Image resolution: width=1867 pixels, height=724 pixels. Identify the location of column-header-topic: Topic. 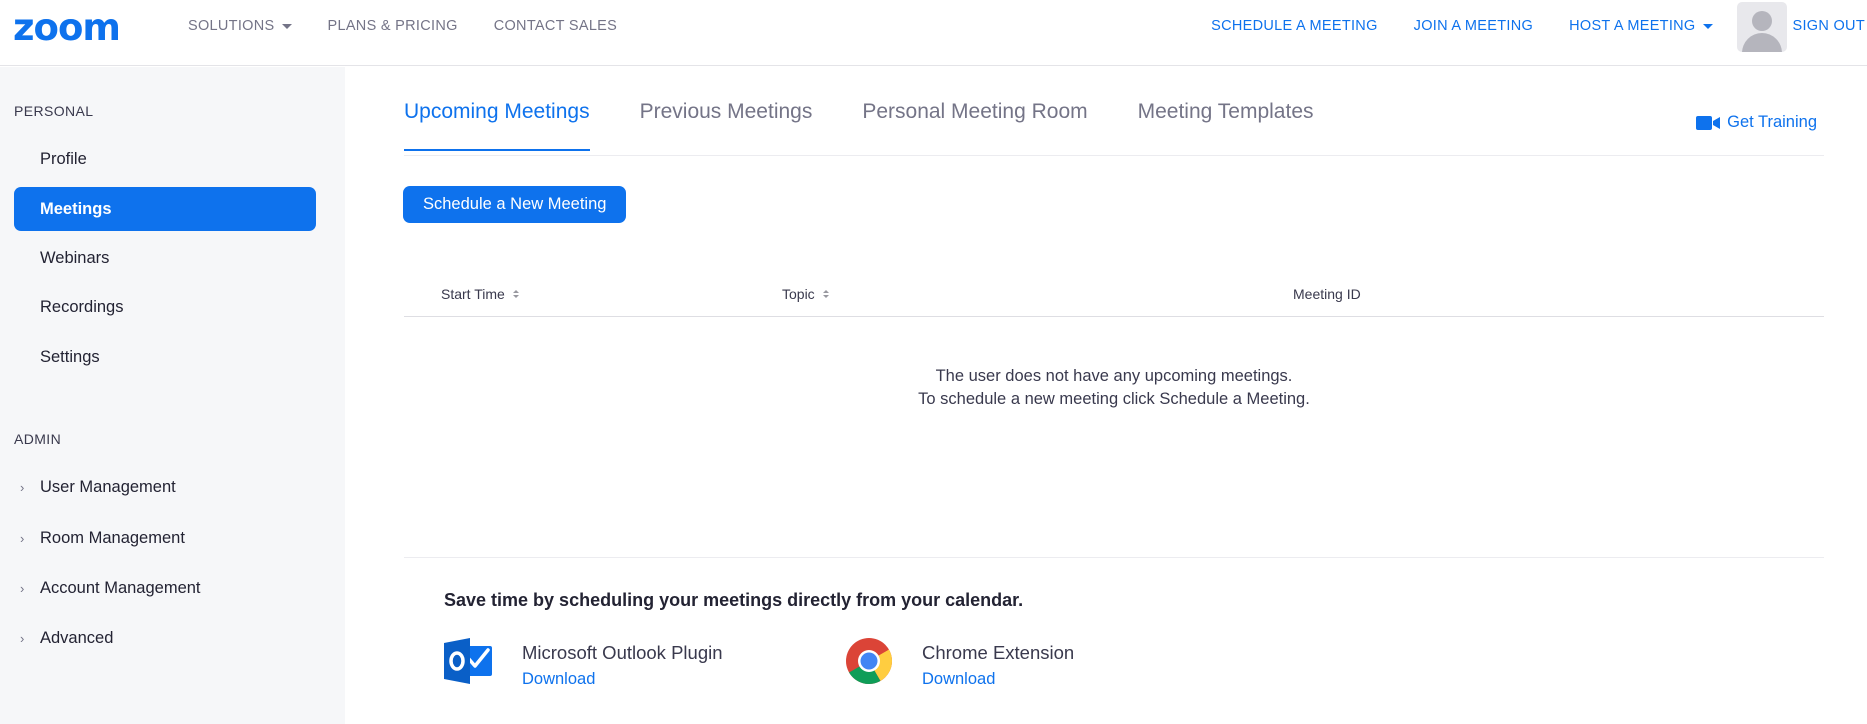
(805, 294).